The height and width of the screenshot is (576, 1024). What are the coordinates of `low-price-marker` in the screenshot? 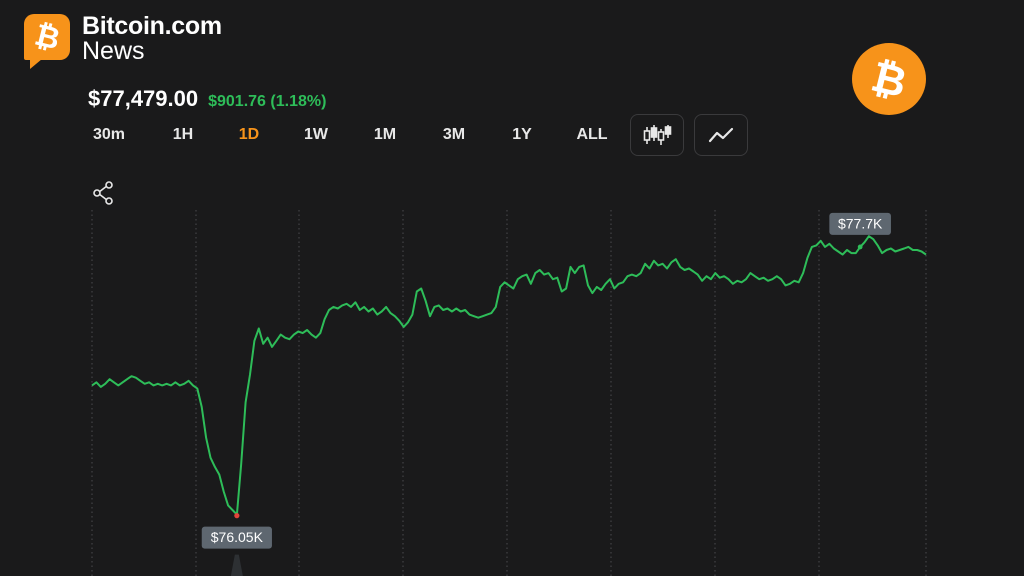 It's located at (237, 516).